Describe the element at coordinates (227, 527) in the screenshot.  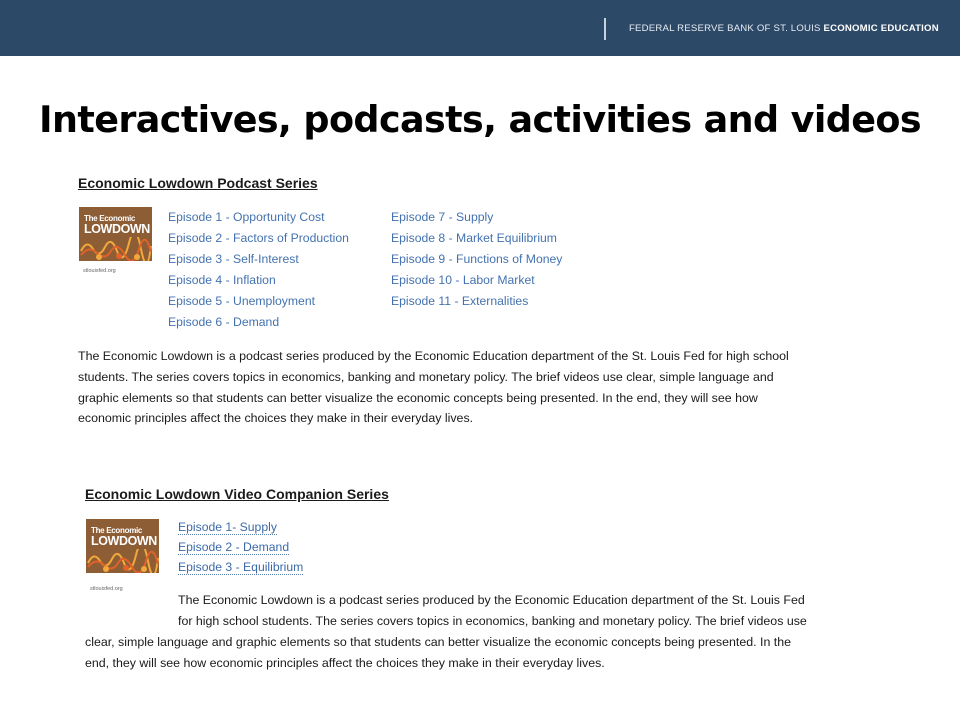
I see `video-episode-link: Episode 1- Supply` at that location.